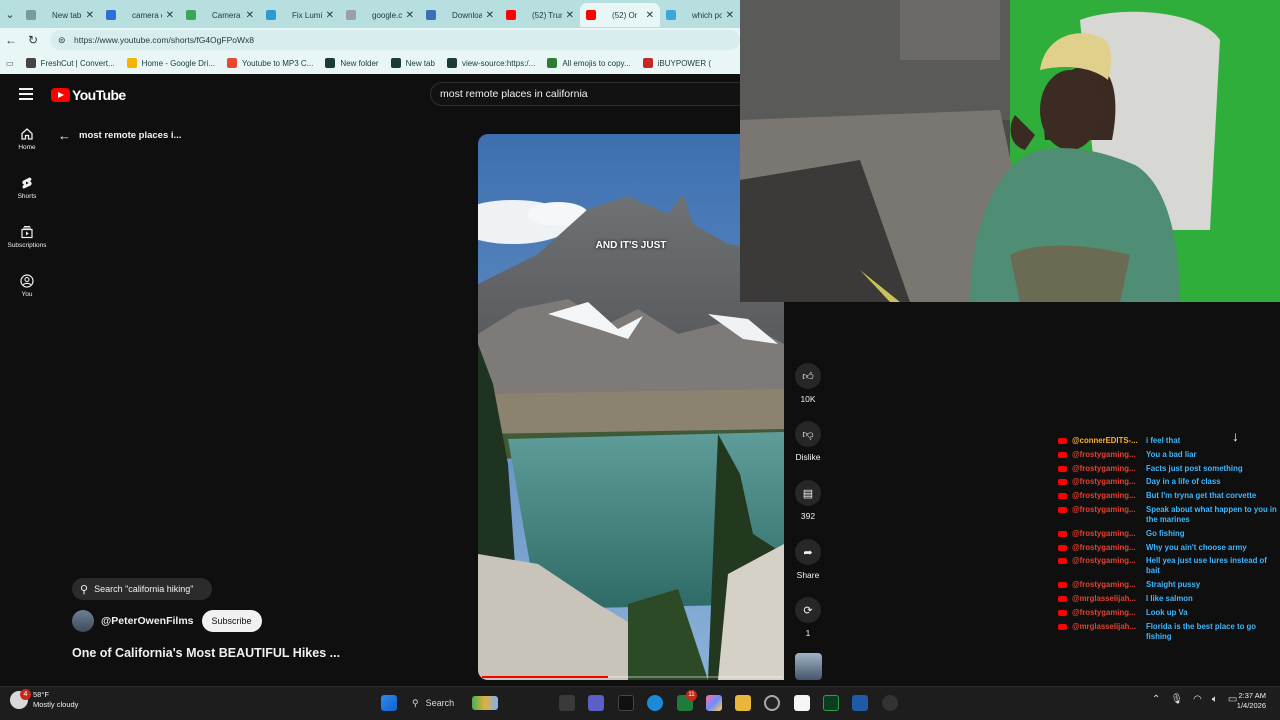 This screenshot has height=720, width=1280. Describe the element at coordinates (27, 237) in the screenshot. I see `sidebar-item-subscriptions: Subscriptions` at that location.